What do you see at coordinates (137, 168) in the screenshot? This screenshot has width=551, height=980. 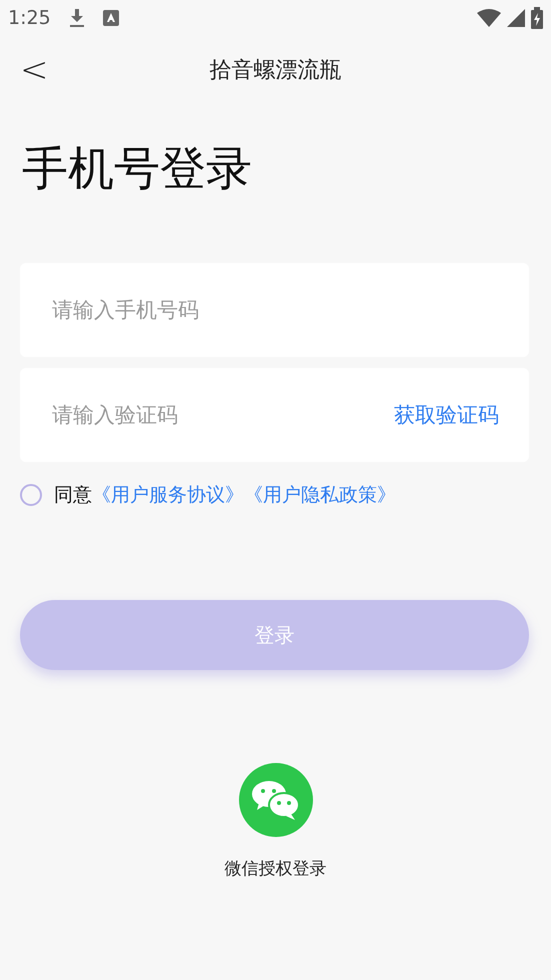 I see `login-heading: 手机号登录` at bounding box center [137, 168].